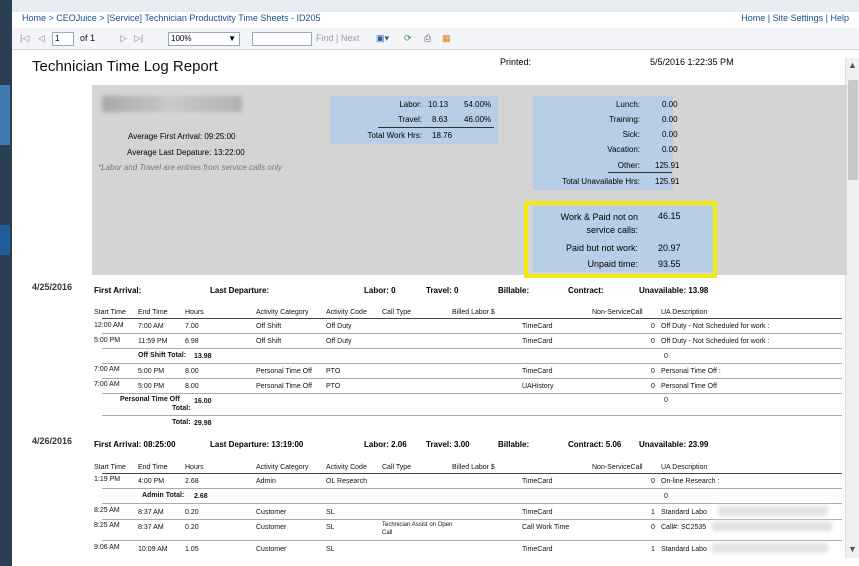 The image size is (859, 566). Describe the element at coordinates (852, 308) in the screenshot. I see `vertical-scrollbar: ▲ ▼` at that location.